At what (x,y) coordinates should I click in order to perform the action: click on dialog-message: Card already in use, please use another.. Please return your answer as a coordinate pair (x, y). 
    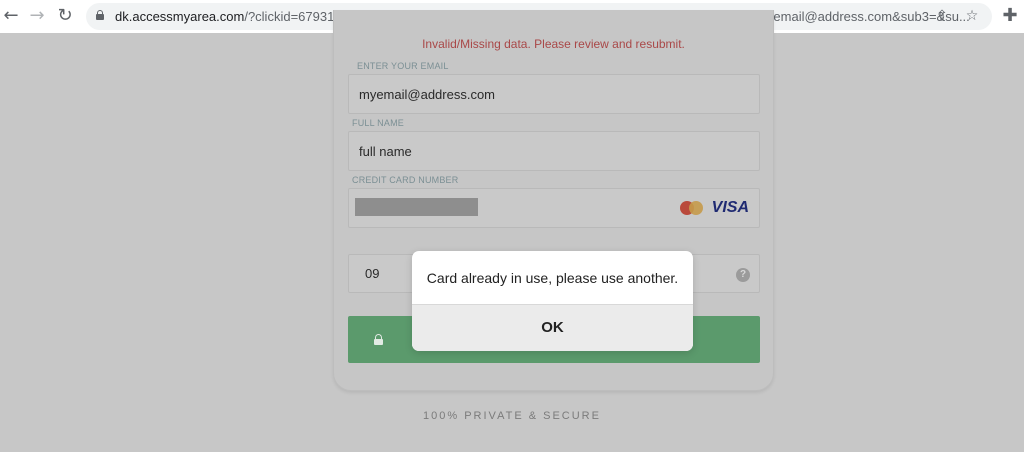
    Looking at the image, I should click on (552, 278).